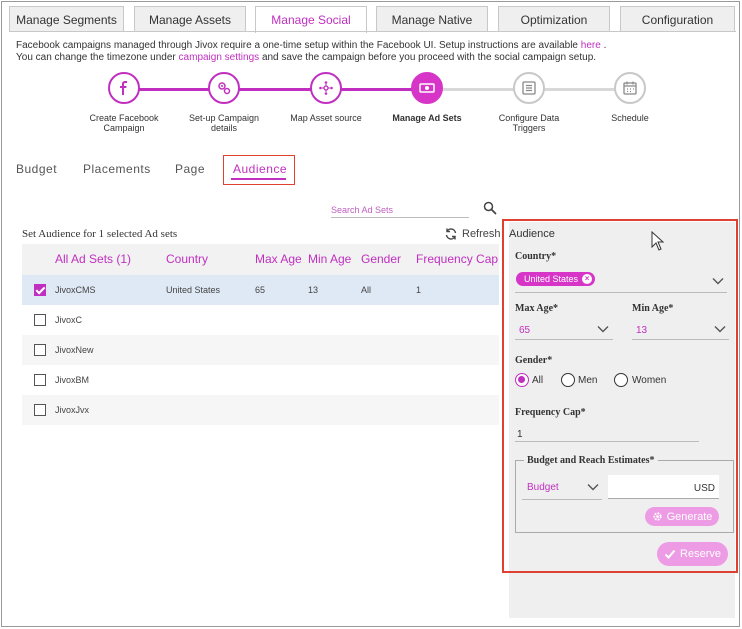  I want to click on country-chip: United States ×, so click(556, 279).